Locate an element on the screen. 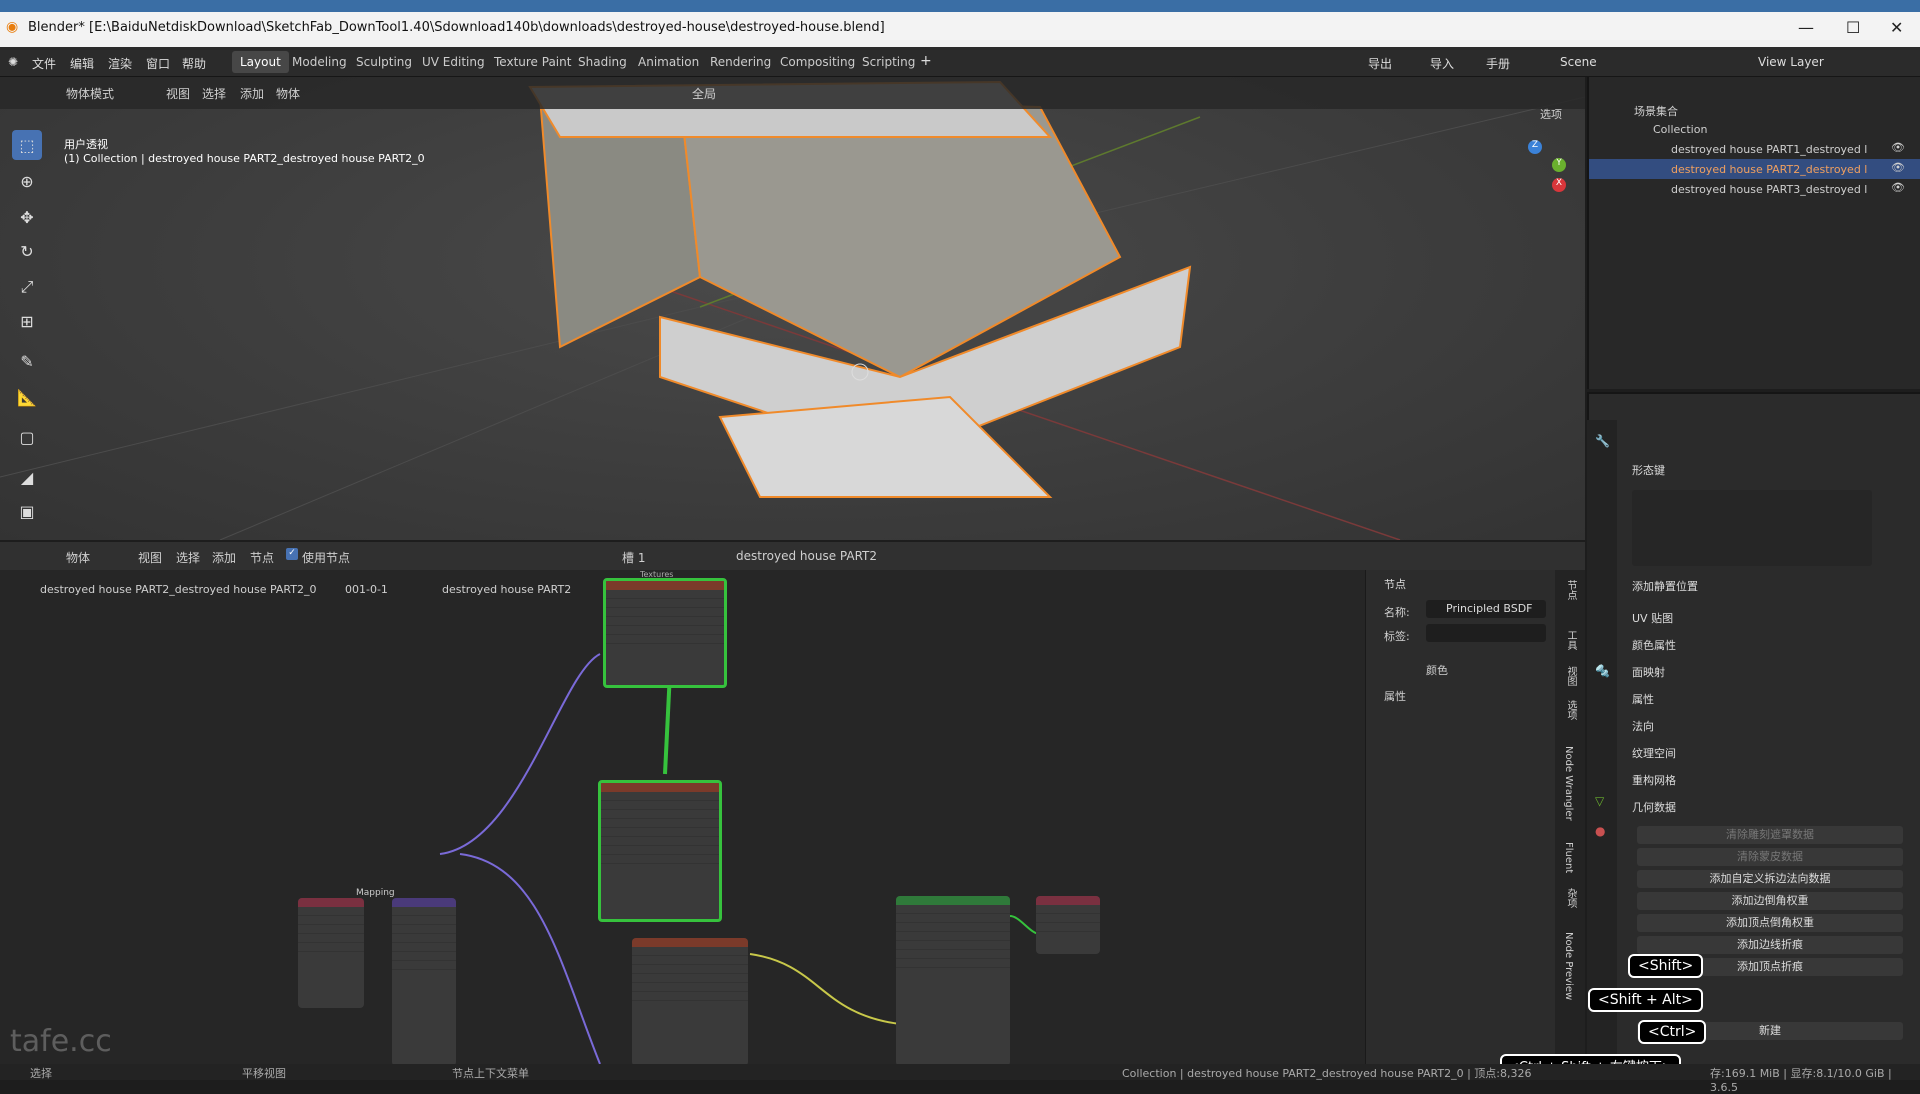 The width and height of the screenshot is (1920, 1094). add-custom-split-normals-button: 添加自定义拆边法向数据 is located at coordinates (1770, 879).